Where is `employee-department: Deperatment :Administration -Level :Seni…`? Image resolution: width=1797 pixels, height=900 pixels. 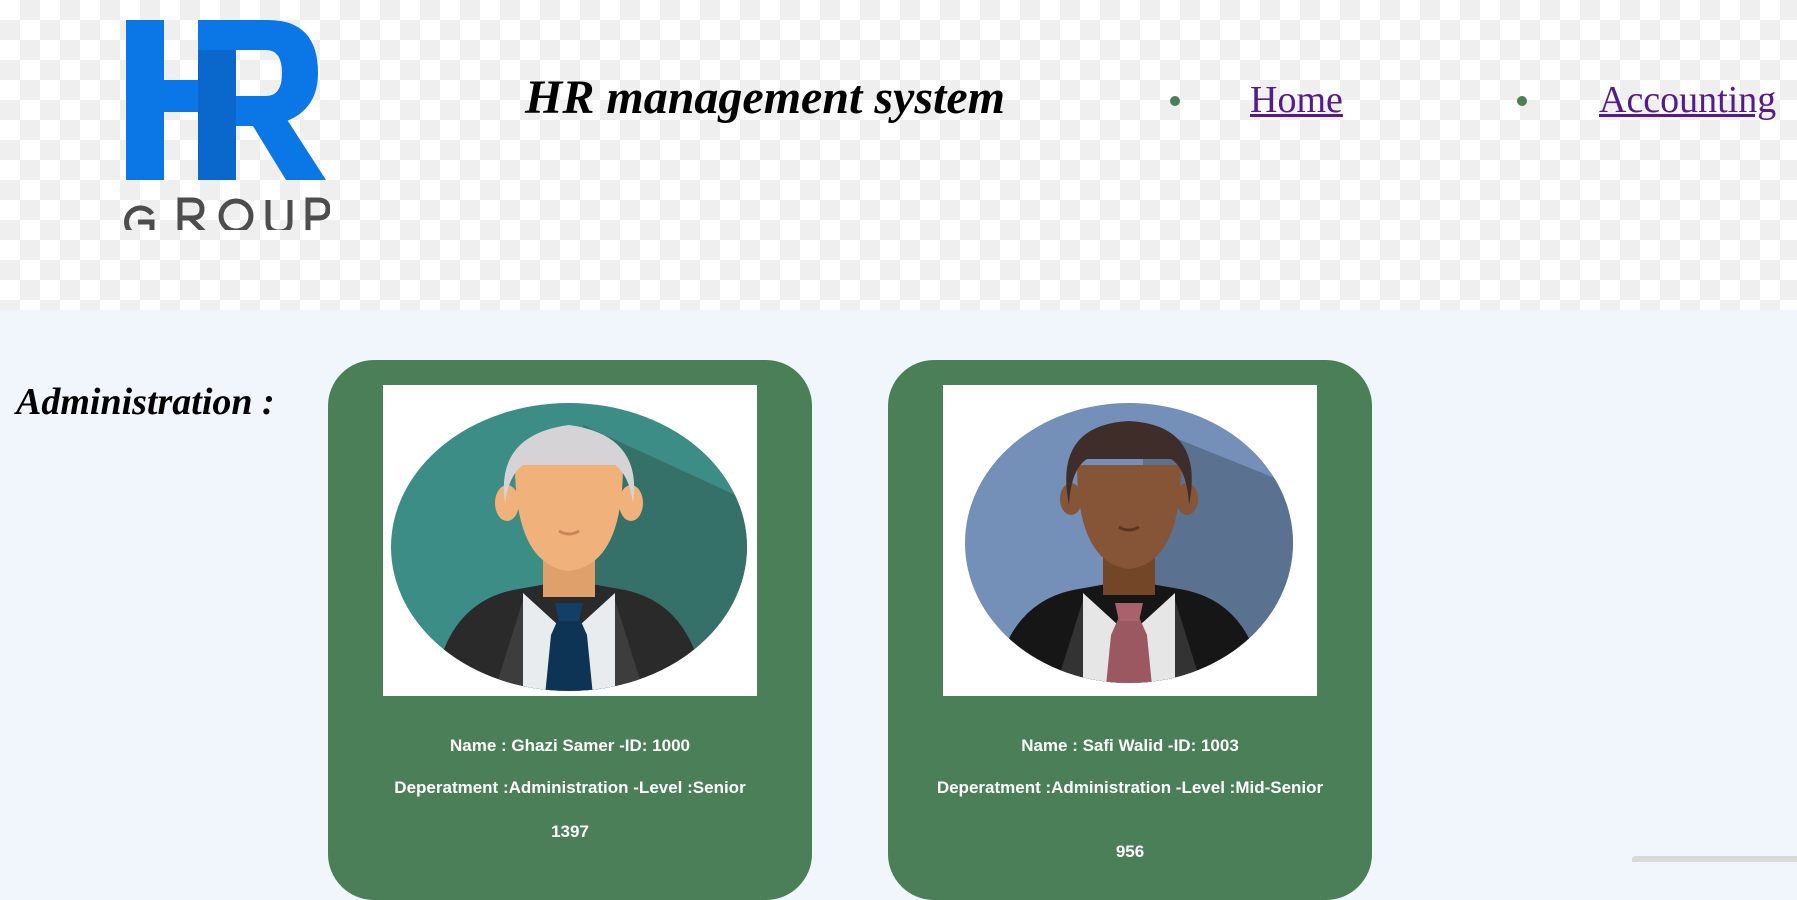
employee-department: Deperatment :Administration -Level :Seni… is located at coordinates (570, 787).